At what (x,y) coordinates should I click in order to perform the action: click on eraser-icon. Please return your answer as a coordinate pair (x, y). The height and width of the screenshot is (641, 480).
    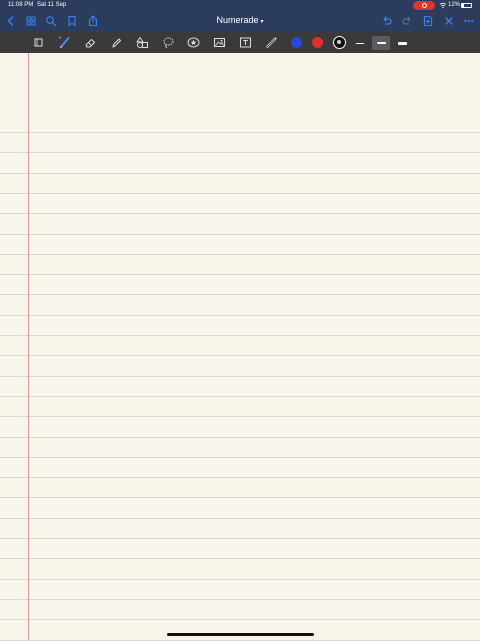
    Looking at the image, I should click on (90, 43).